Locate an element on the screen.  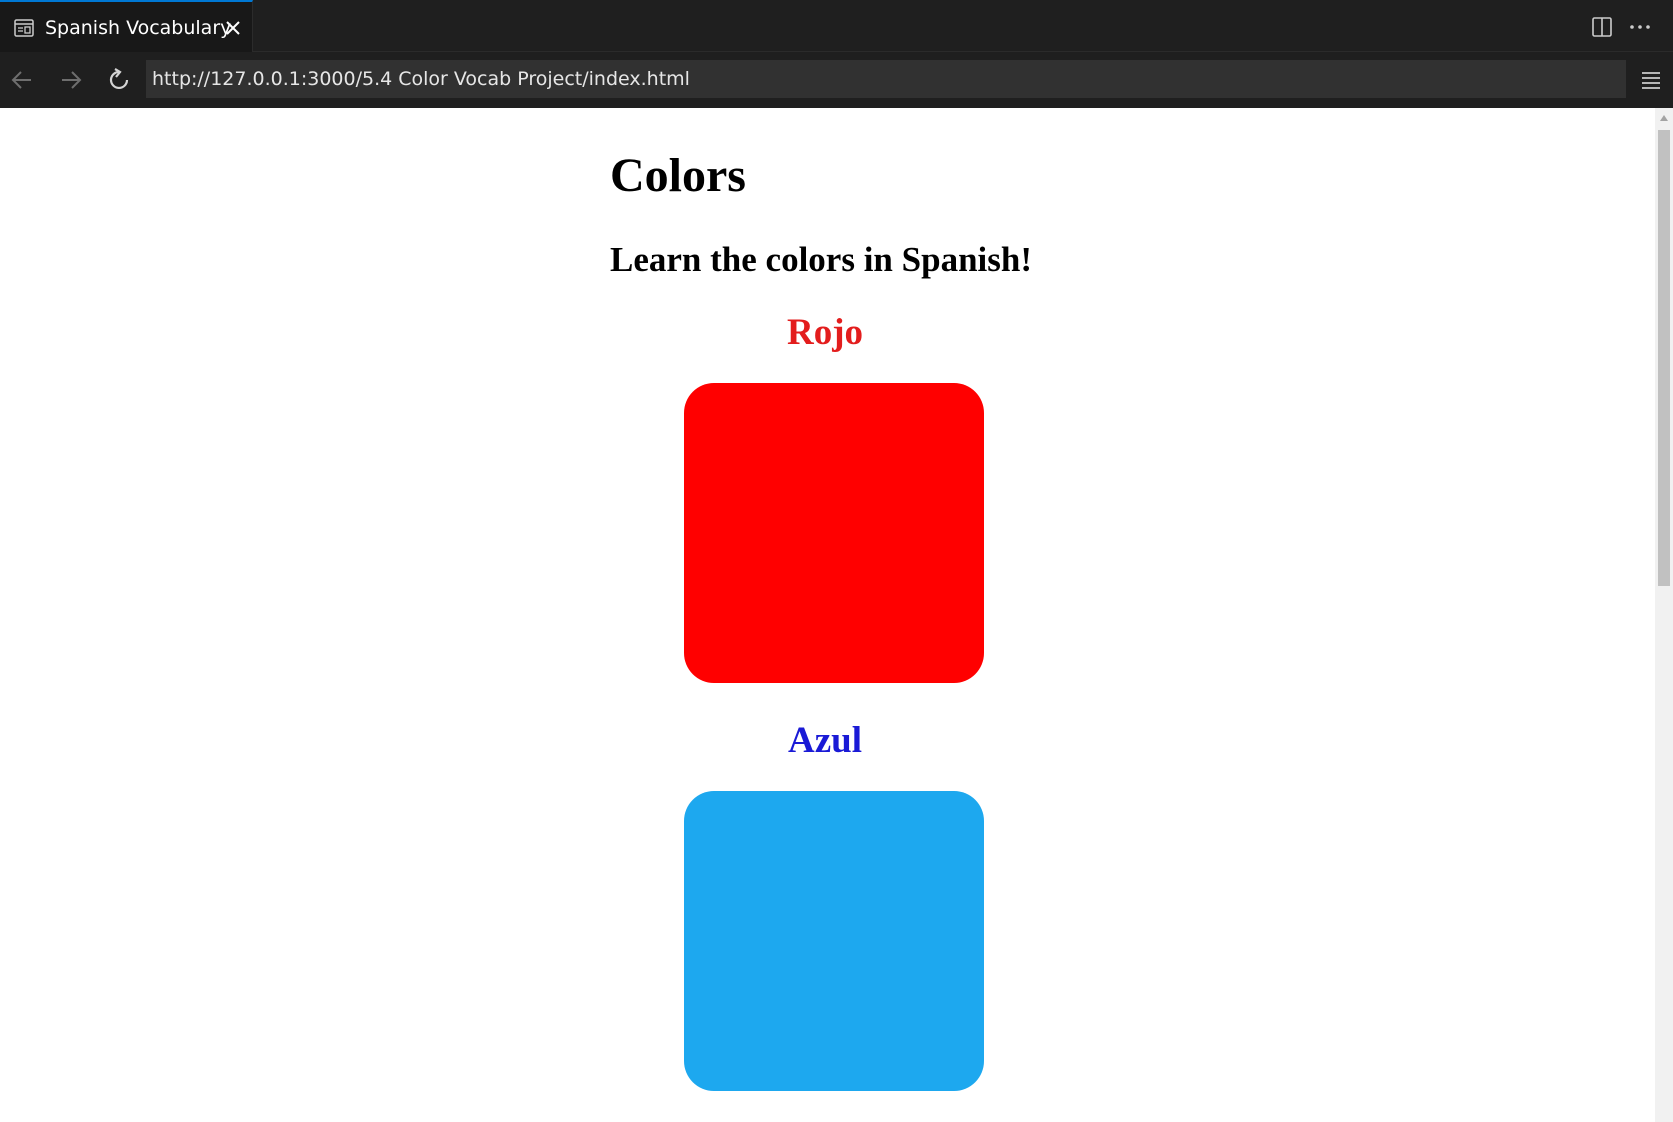
page-subtitle: Learn the colors in Spanish! is located at coordinates (821, 259).